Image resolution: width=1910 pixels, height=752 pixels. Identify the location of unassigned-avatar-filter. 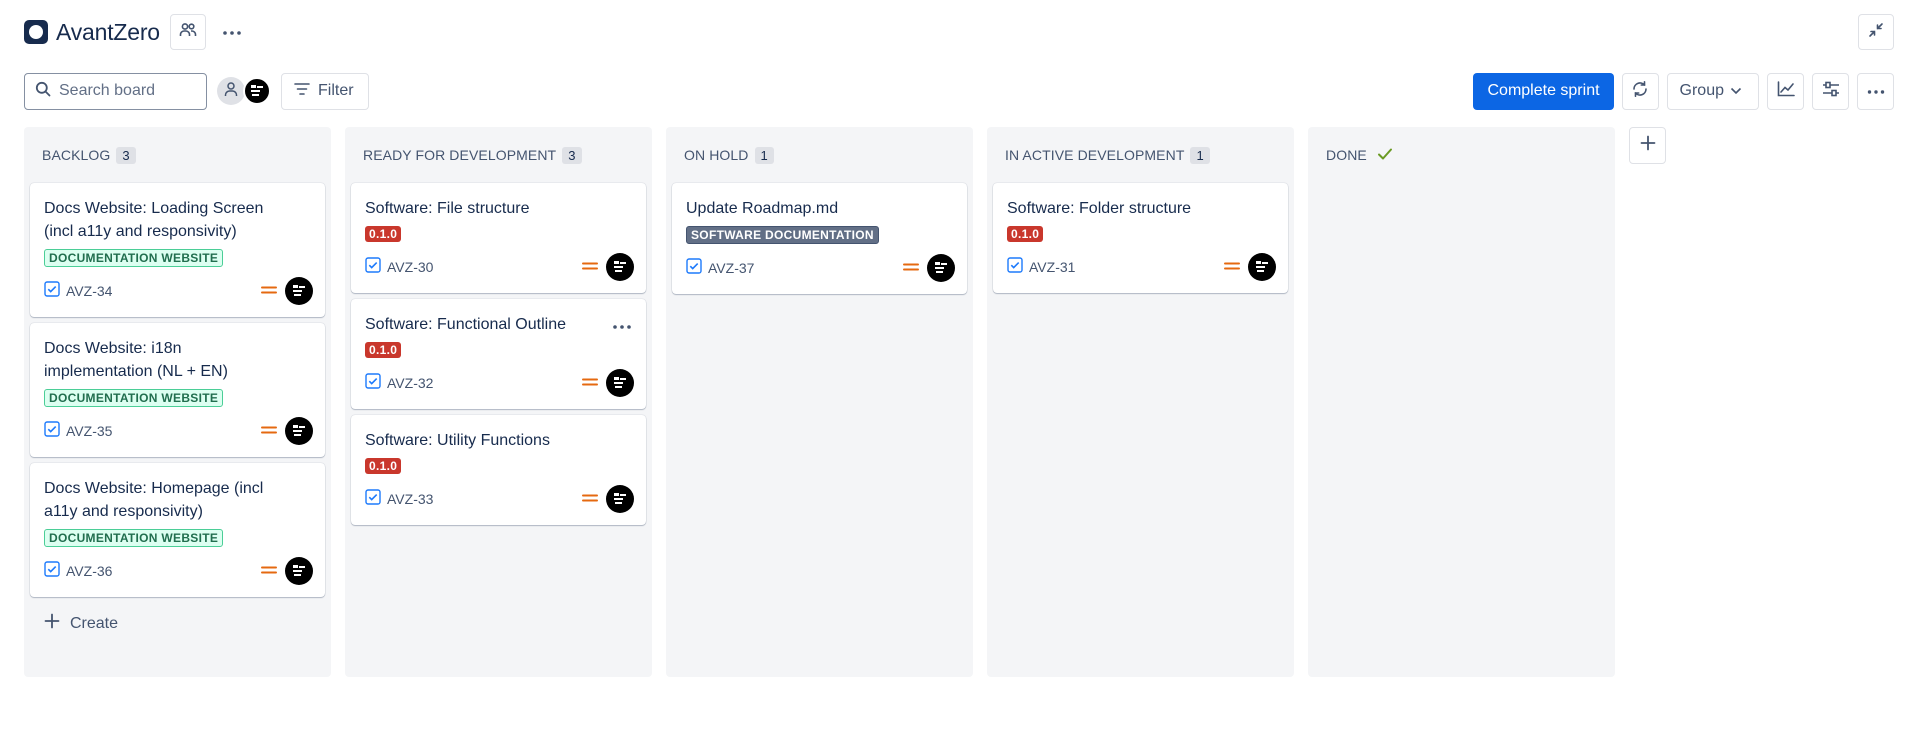
(231, 91).